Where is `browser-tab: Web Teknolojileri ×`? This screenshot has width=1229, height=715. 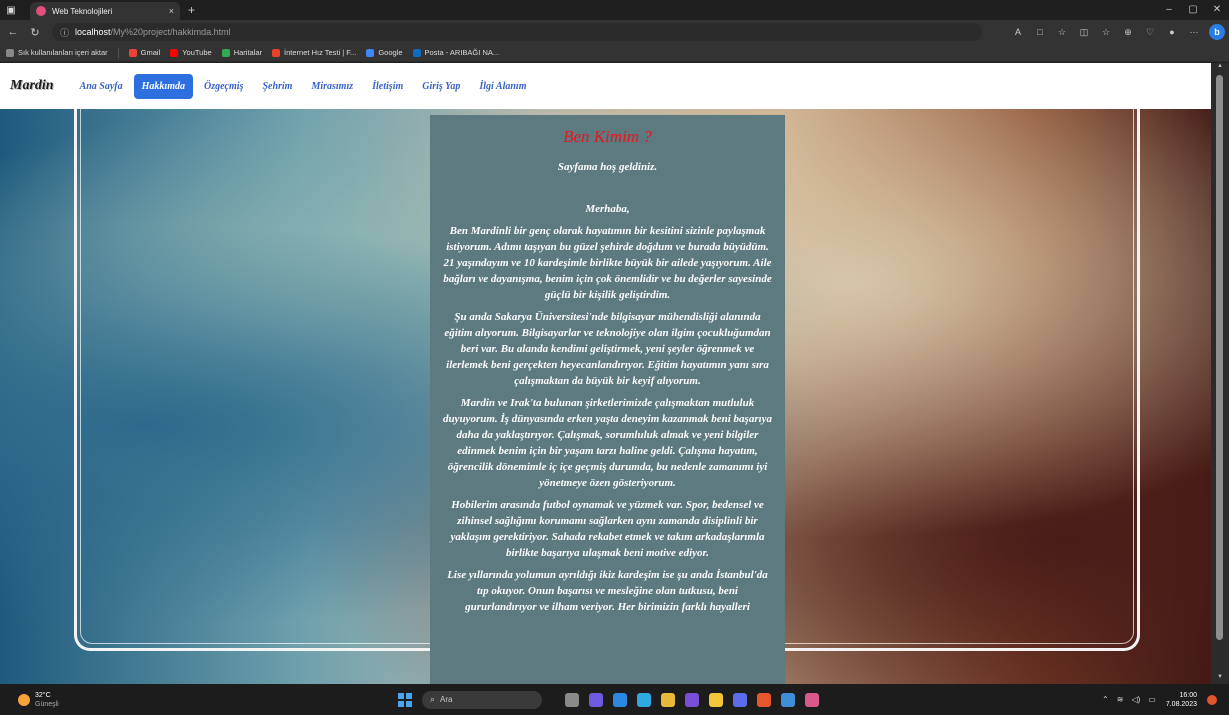
browser-tab: Web Teknolojileri × is located at coordinates (105, 11).